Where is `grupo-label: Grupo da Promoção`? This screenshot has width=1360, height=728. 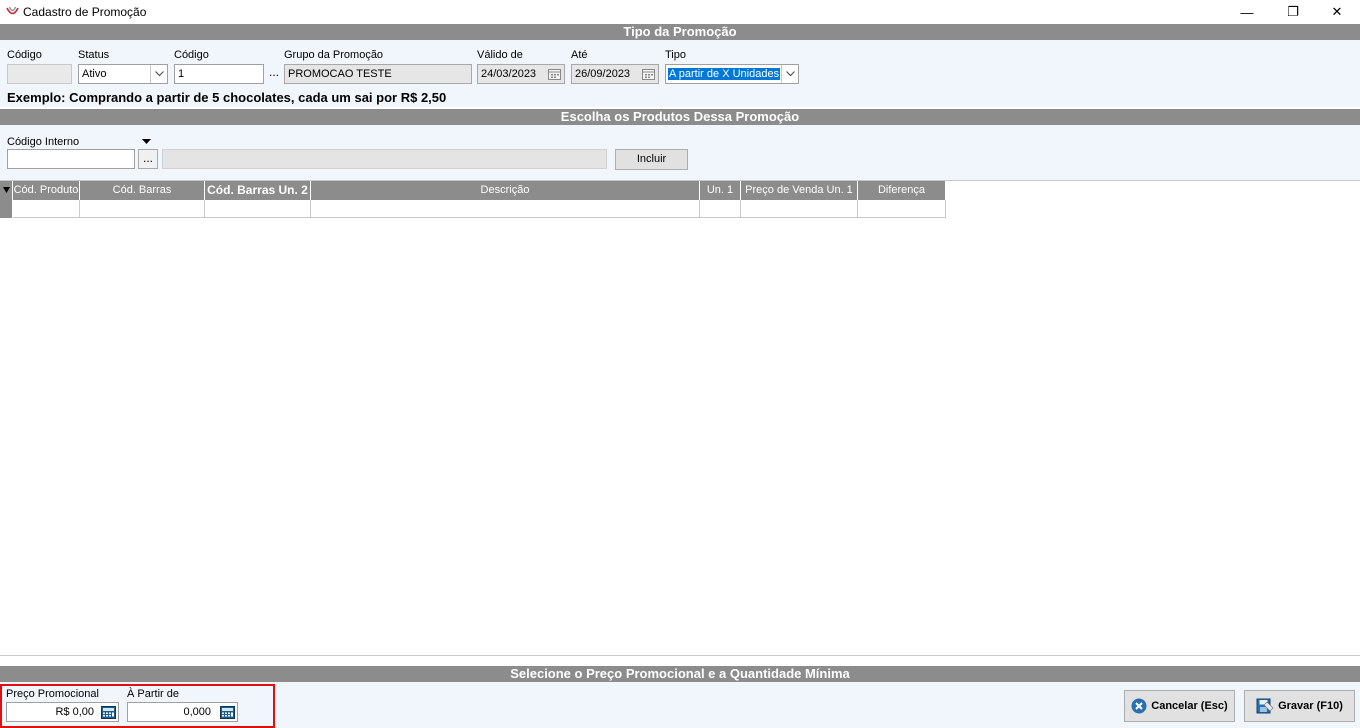 grupo-label: Grupo da Promoção is located at coordinates (334, 55).